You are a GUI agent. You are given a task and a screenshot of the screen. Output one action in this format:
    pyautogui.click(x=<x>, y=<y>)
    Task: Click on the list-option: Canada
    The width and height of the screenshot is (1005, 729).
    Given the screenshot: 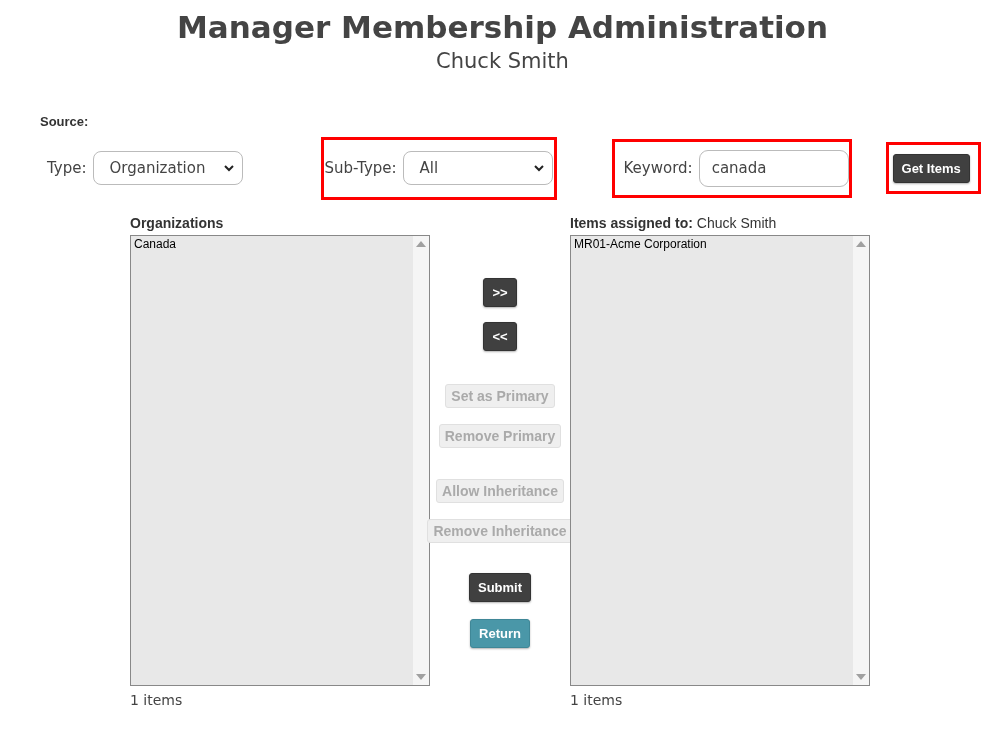 What is the action you would take?
    pyautogui.click(x=272, y=244)
    